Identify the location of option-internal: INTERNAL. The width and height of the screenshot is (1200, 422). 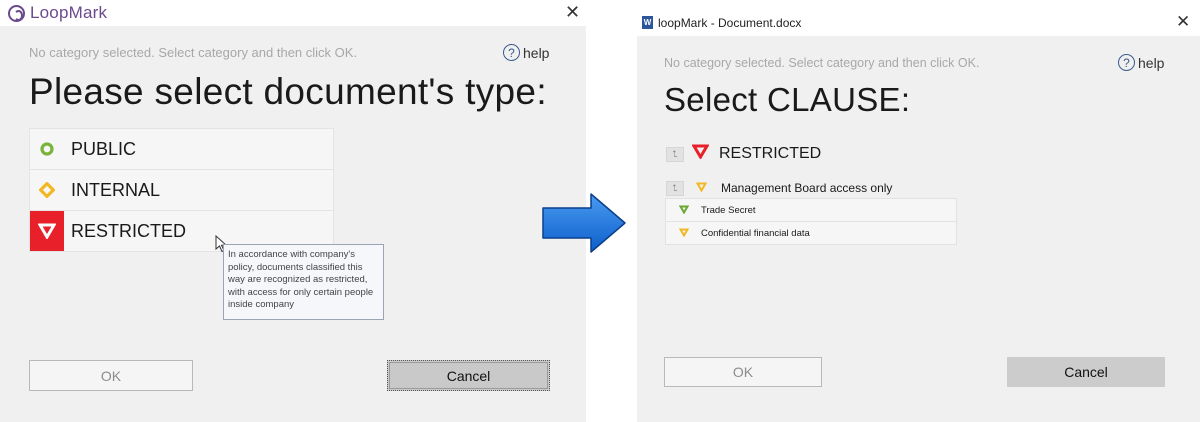
(181, 189).